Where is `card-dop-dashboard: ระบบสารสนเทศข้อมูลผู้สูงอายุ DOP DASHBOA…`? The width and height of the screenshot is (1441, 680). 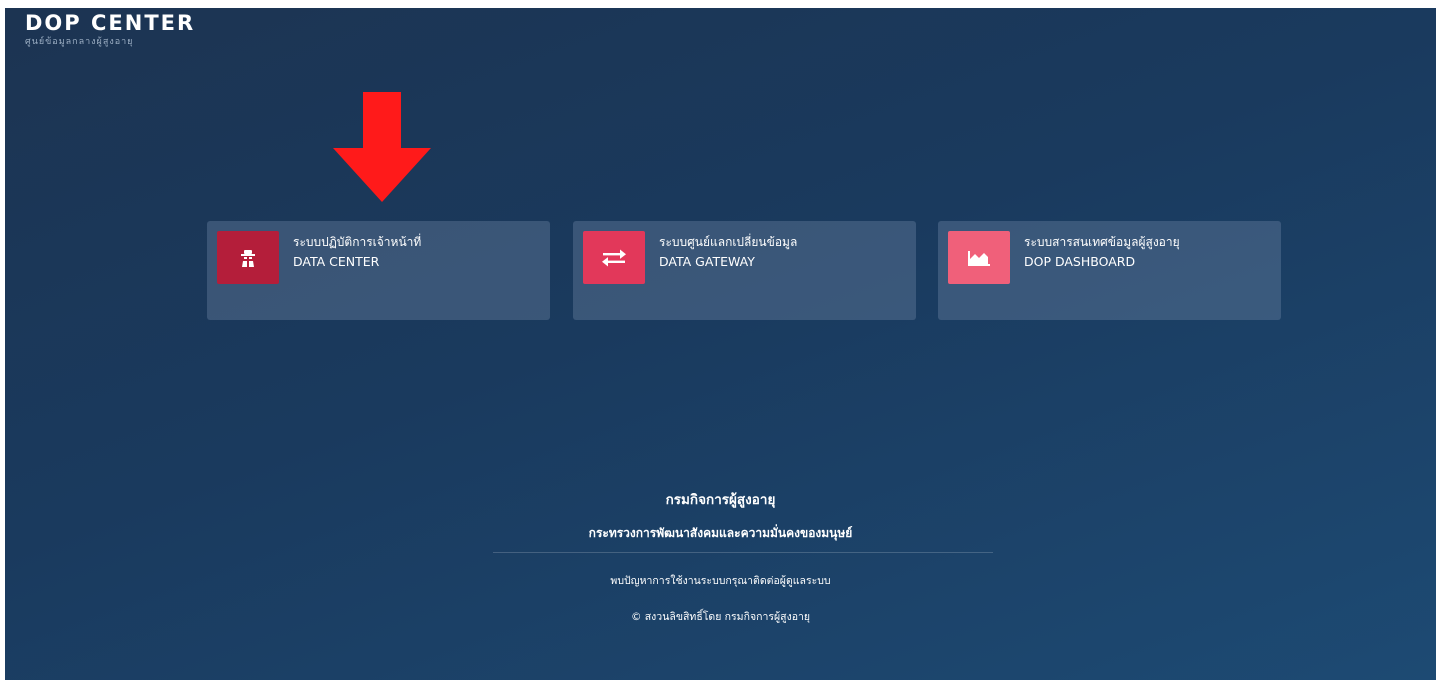 card-dop-dashboard: ระบบสารสนเทศข้อมูลผู้สูงอายุ DOP DASHBOA… is located at coordinates (1109, 270).